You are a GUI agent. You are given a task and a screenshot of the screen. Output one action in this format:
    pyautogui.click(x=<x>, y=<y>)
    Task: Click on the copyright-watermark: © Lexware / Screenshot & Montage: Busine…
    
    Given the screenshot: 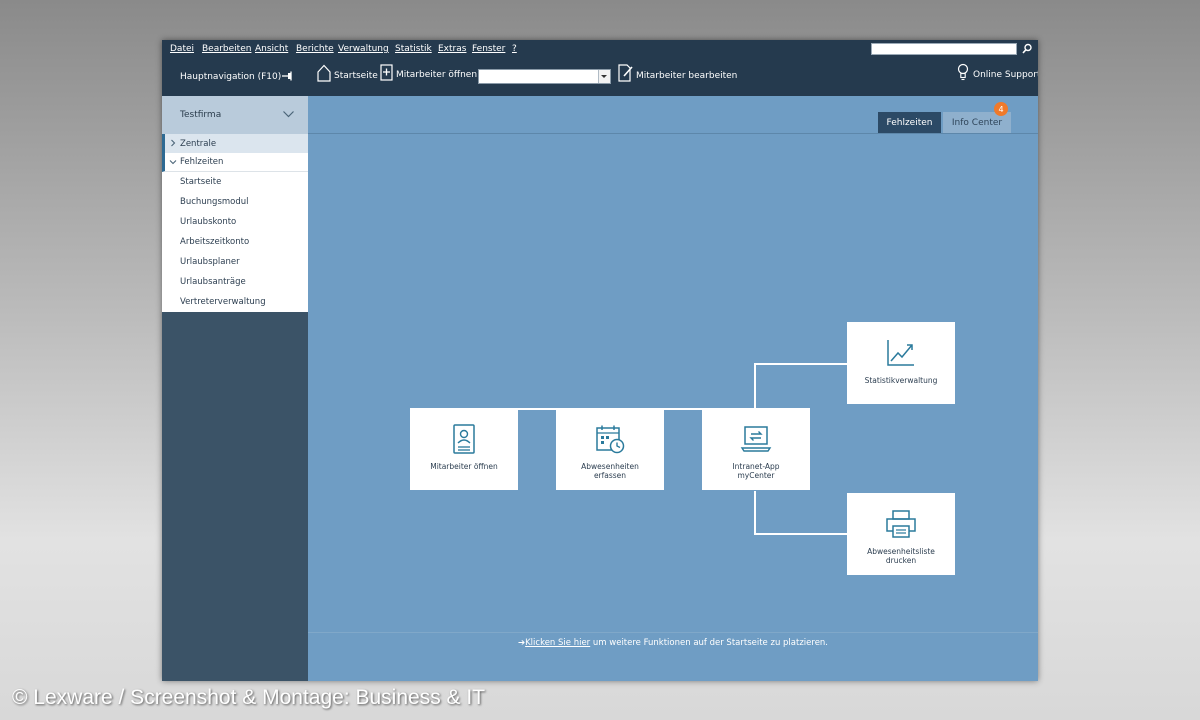 What is the action you would take?
    pyautogui.click(x=249, y=697)
    